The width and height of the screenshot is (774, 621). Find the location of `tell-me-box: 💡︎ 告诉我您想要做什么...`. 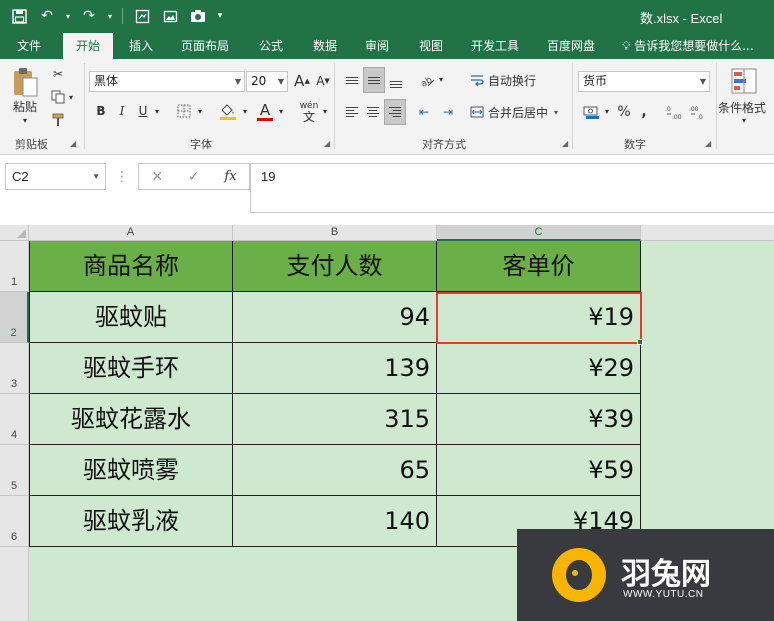

tell-me-box: 💡︎ 告诉我您想要做什么... is located at coordinates (688, 46).